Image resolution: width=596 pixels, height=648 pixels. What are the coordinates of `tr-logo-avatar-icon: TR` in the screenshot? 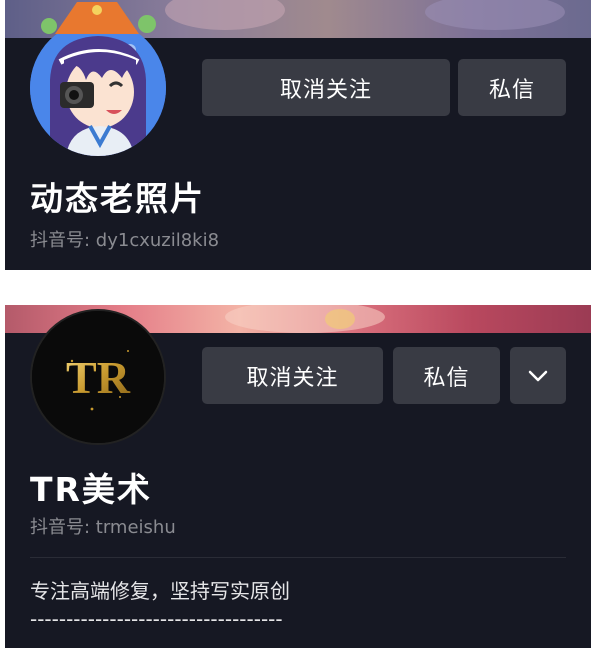 It's located at (98, 377).